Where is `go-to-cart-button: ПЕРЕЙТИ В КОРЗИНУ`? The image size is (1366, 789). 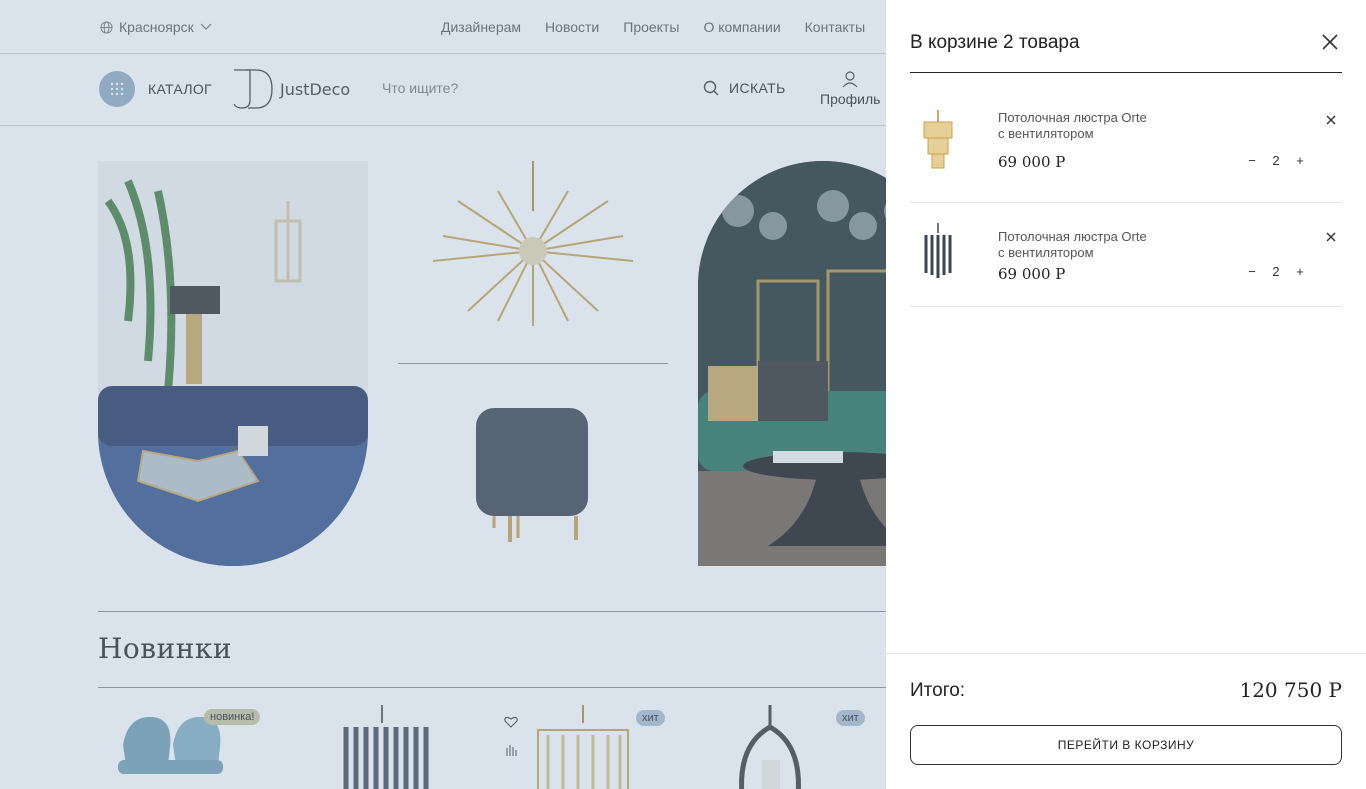 go-to-cart-button: ПЕРЕЙТИ В КОРЗИНУ is located at coordinates (1126, 745).